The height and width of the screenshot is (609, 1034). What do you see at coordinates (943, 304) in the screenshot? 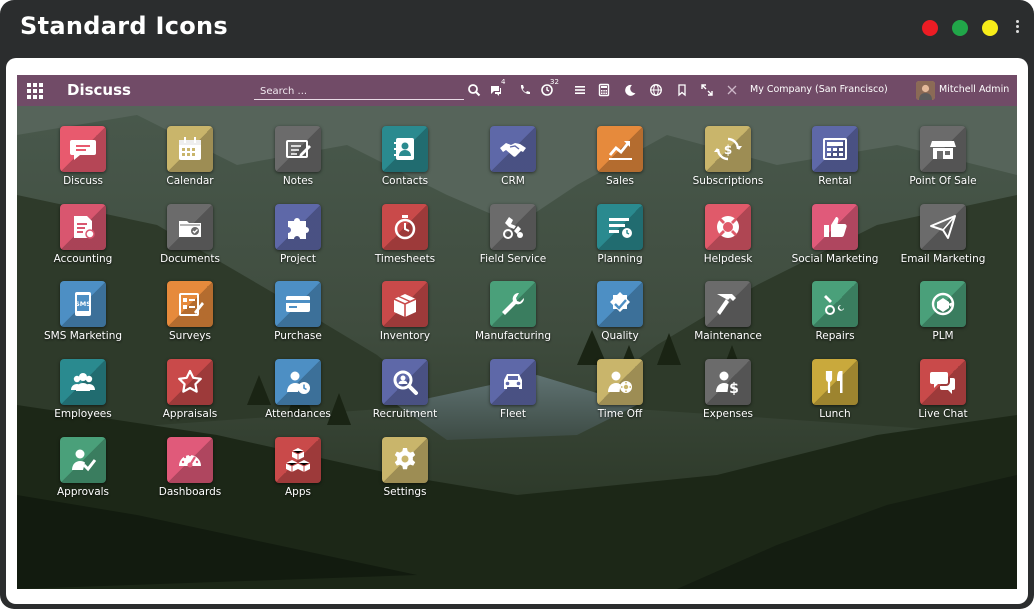
I see `plm-icon` at bounding box center [943, 304].